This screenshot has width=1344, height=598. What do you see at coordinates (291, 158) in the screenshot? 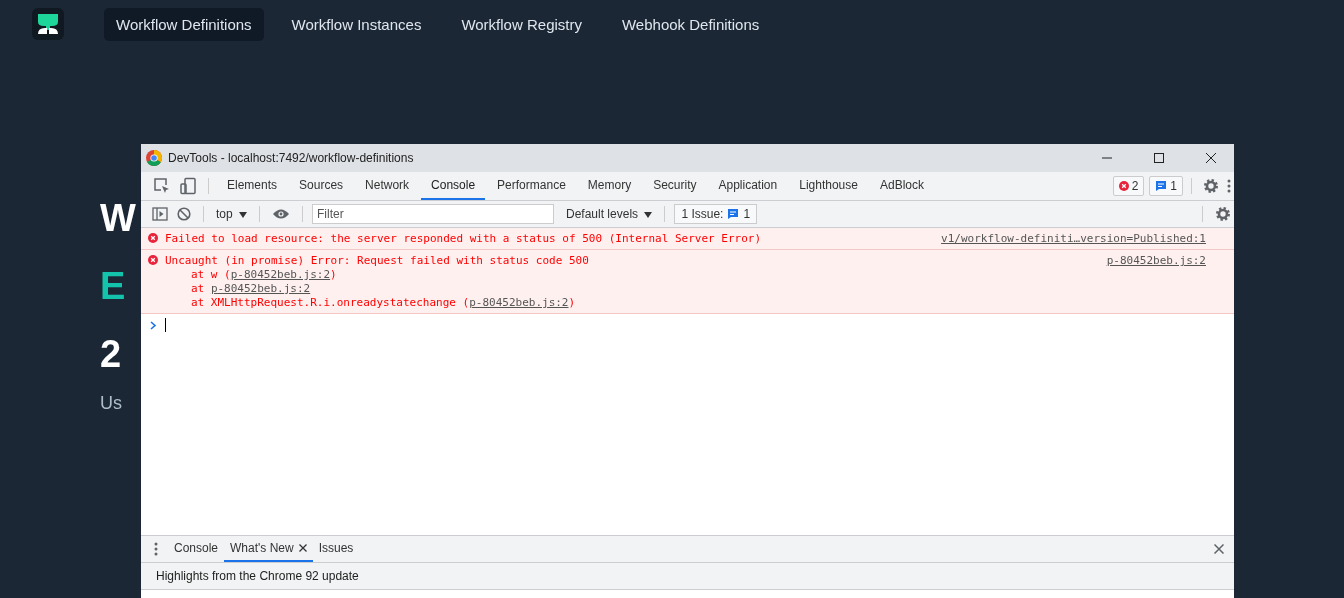
I see `window-title: DevTools - localhost:7492/workflow-definitions` at bounding box center [291, 158].